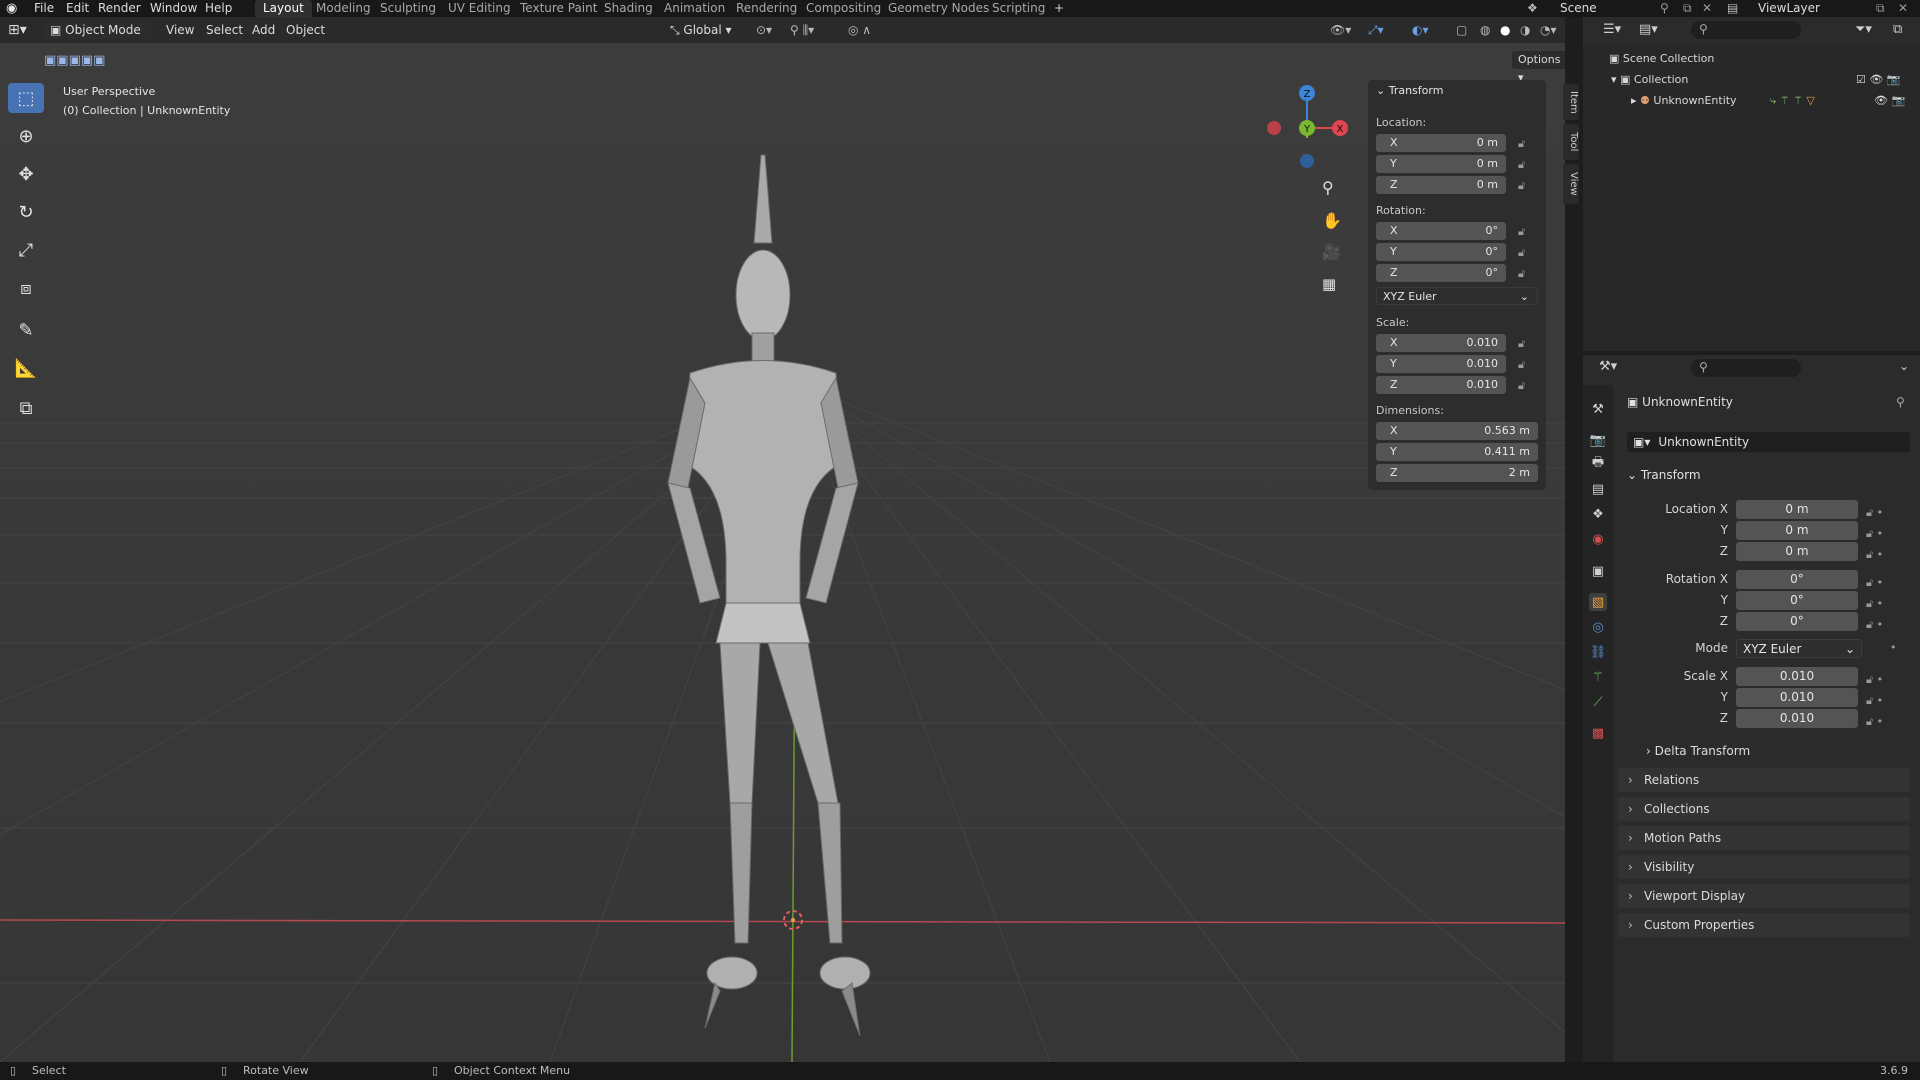  Describe the element at coordinates (1571, 184) in the screenshot. I see `tab-view: View` at that location.